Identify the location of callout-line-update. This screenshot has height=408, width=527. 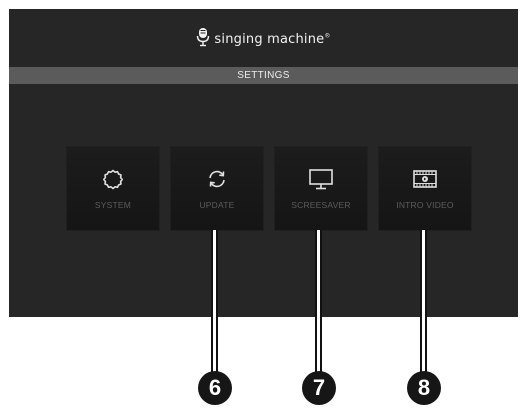
(214, 303).